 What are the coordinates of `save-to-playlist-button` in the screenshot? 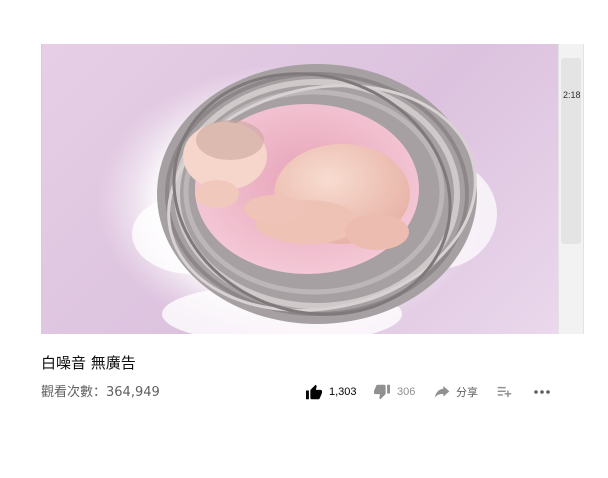 It's located at (505, 392).